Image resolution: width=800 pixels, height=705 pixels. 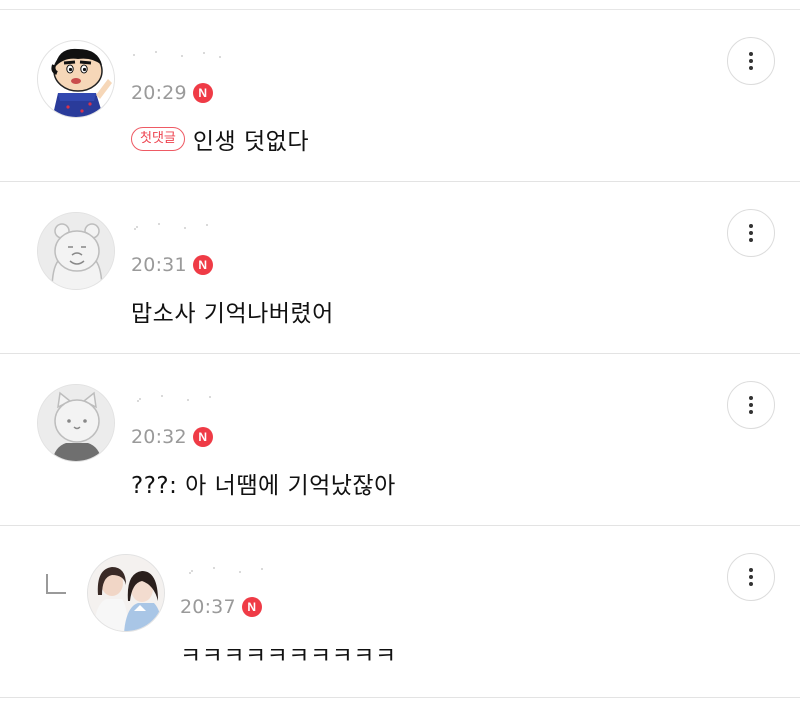 What do you see at coordinates (159, 265) in the screenshot?
I see `comment-time: 20:31` at bounding box center [159, 265].